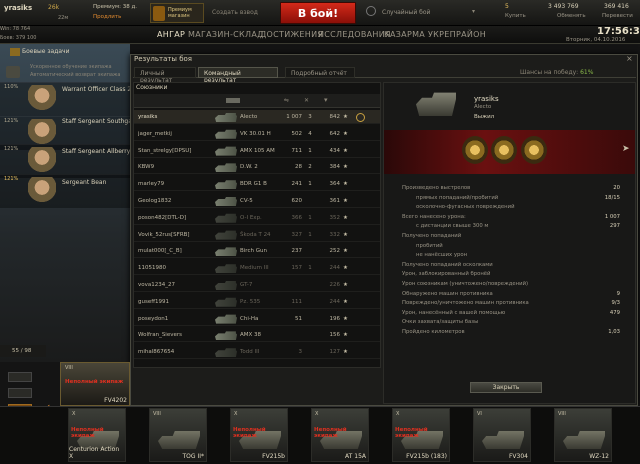  Describe the element at coordinates (511, 188) in the screenshot. I see `stat-row: Произведено выстрелов 20` at that location.